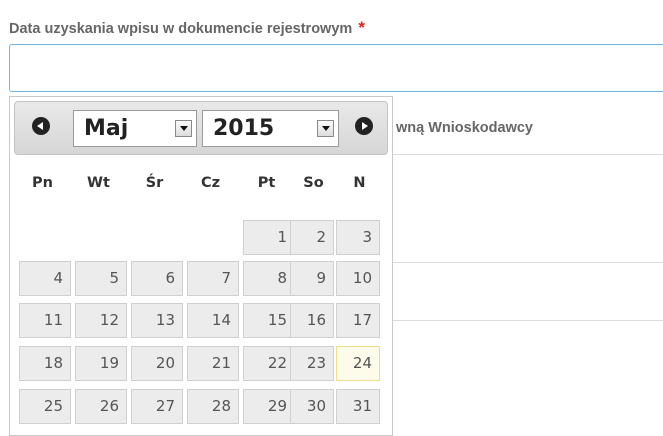  I want to click on year-select-value: 2015, so click(244, 128).